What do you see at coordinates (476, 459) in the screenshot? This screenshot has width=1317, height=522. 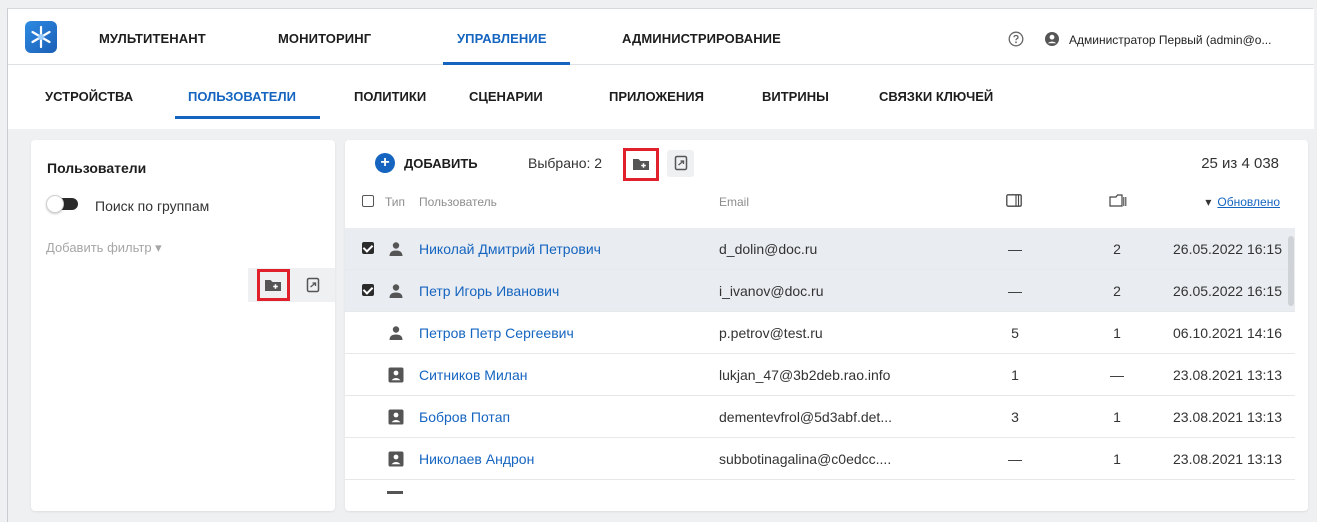 I see `user-name-link: Николаев Андрон` at bounding box center [476, 459].